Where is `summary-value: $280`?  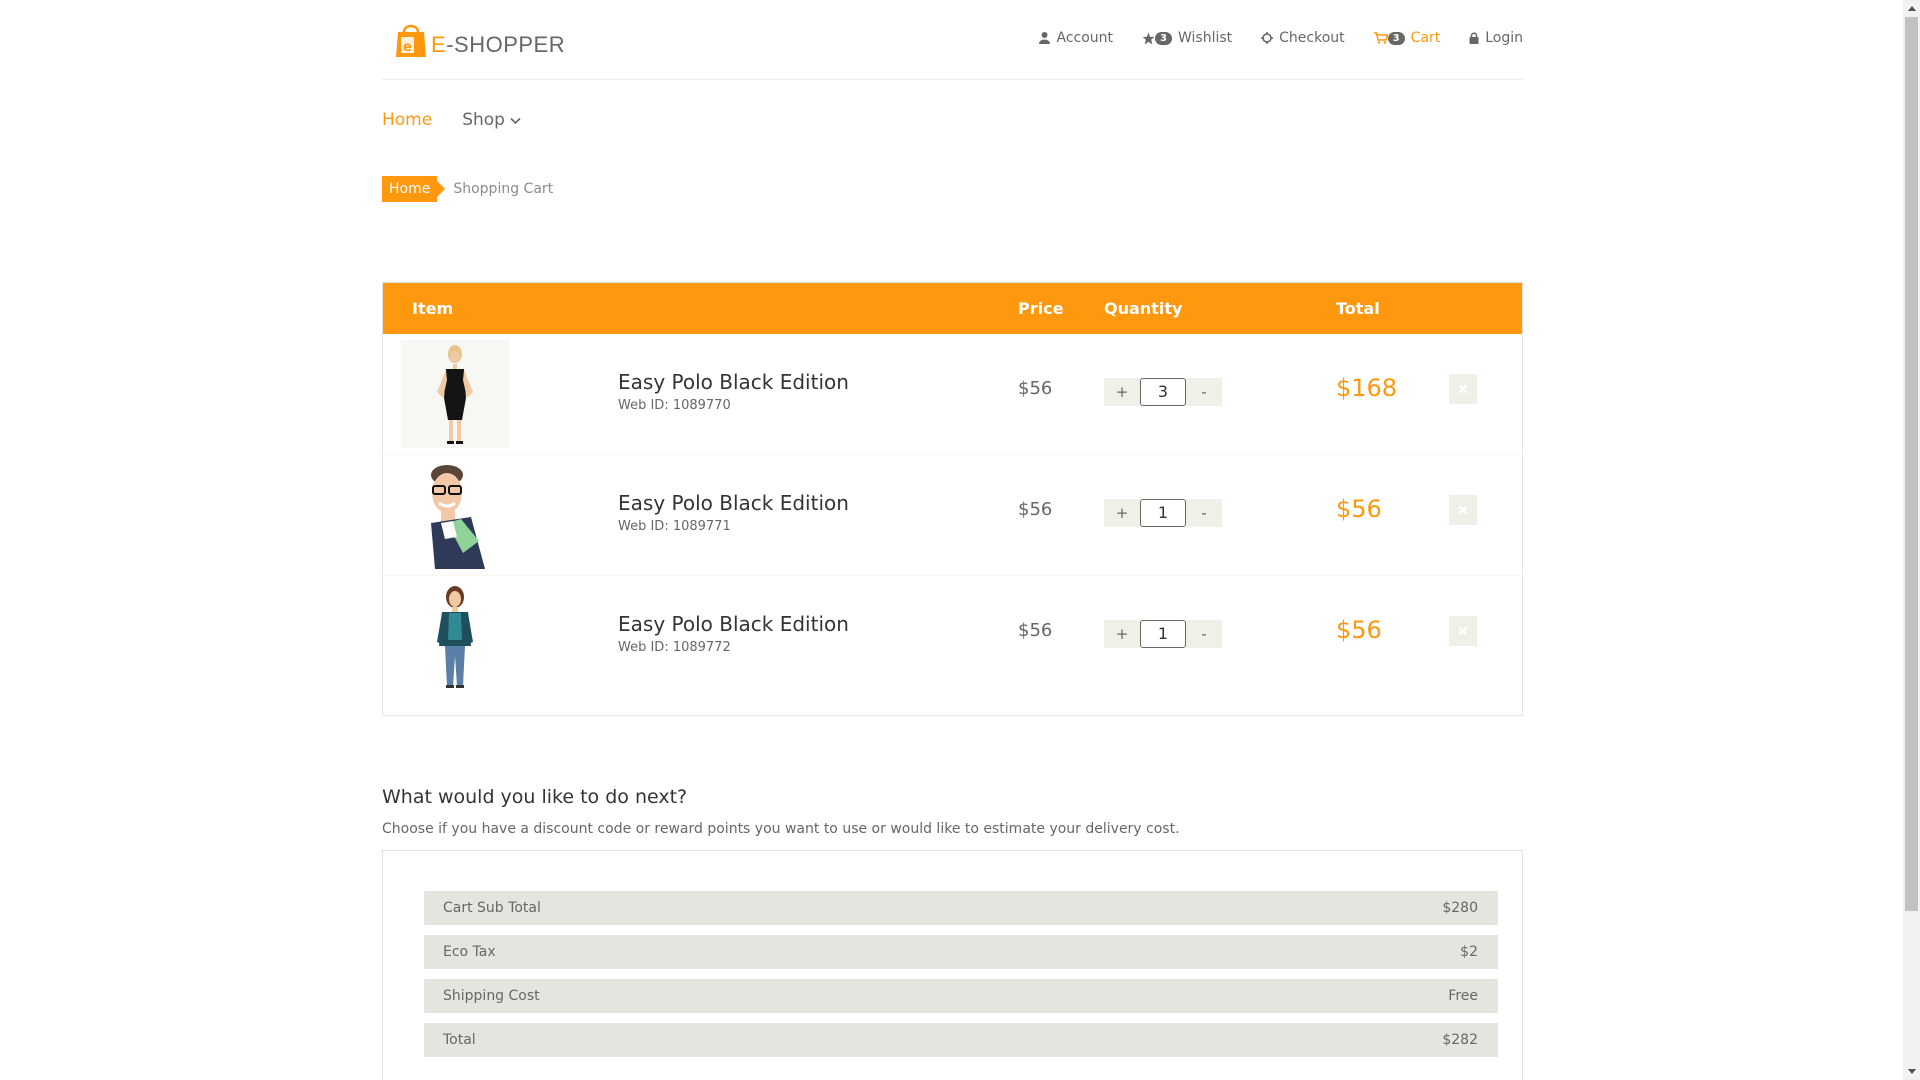
summary-value: $280 is located at coordinates (1460, 908).